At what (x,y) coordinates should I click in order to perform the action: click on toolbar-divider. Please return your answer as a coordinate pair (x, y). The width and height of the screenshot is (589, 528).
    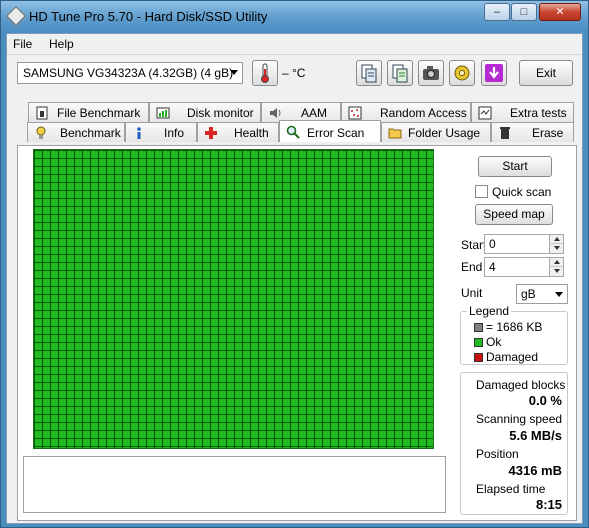
    Looking at the image, I should click on (294, 54).